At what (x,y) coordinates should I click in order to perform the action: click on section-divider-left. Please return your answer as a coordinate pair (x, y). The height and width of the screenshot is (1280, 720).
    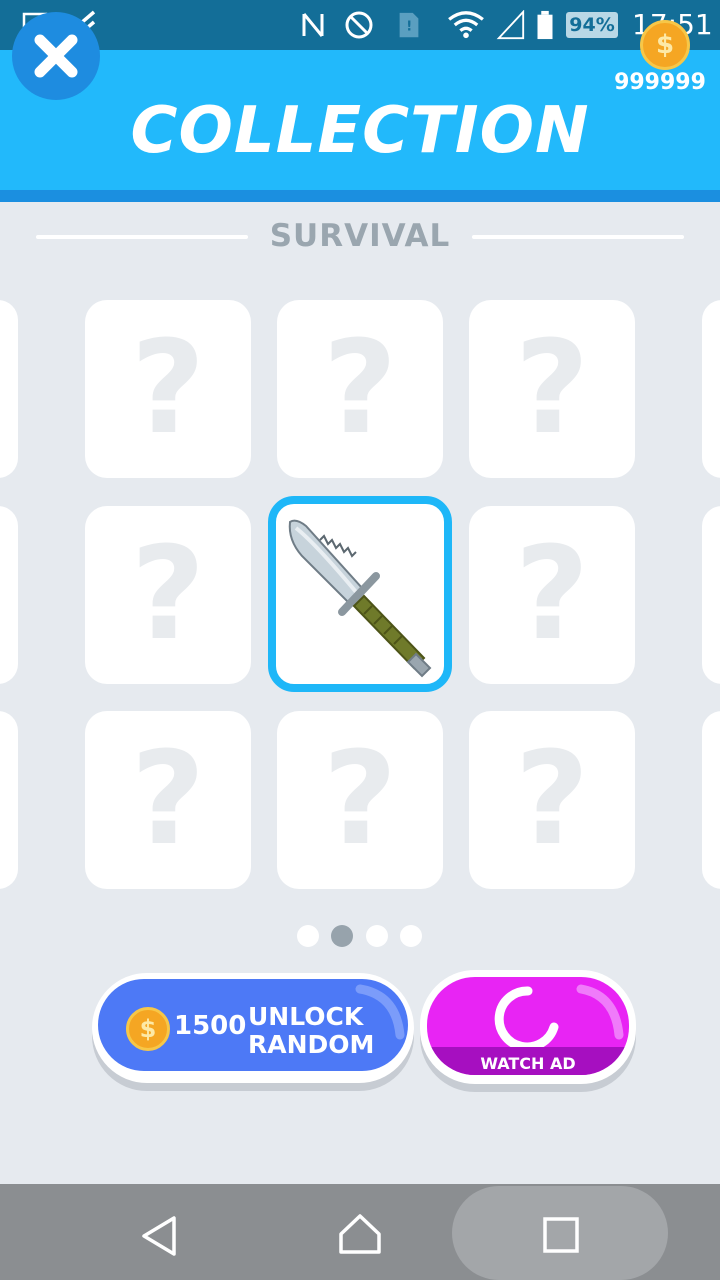
    Looking at the image, I should click on (142, 237).